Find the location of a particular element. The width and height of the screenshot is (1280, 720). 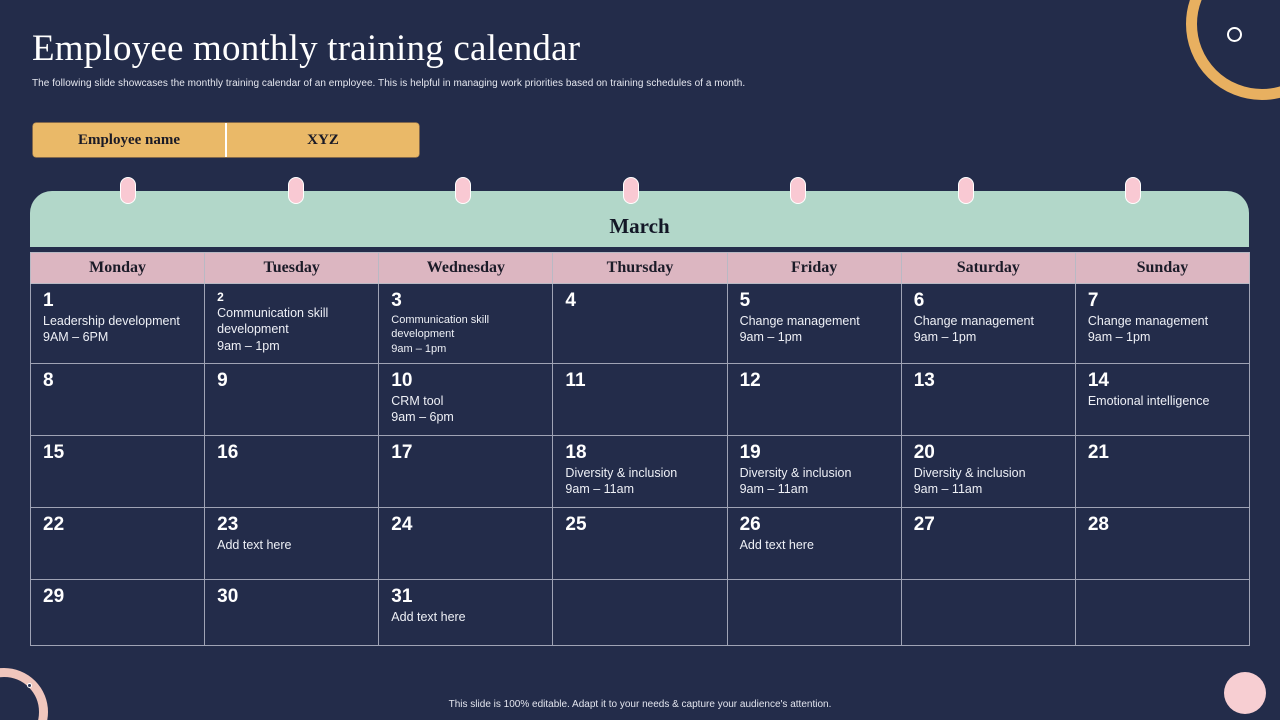

calendar-day-cell-18: 18 Diversity & inclusion 9am – 11am is located at coordinates (640, 471).